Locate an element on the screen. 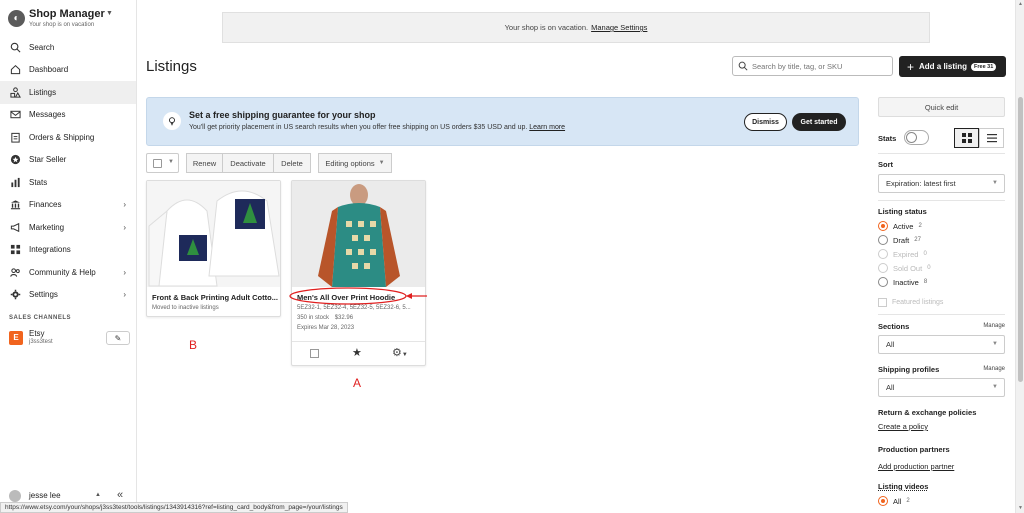  star-badge-icon is located at coordinates (15, 159).